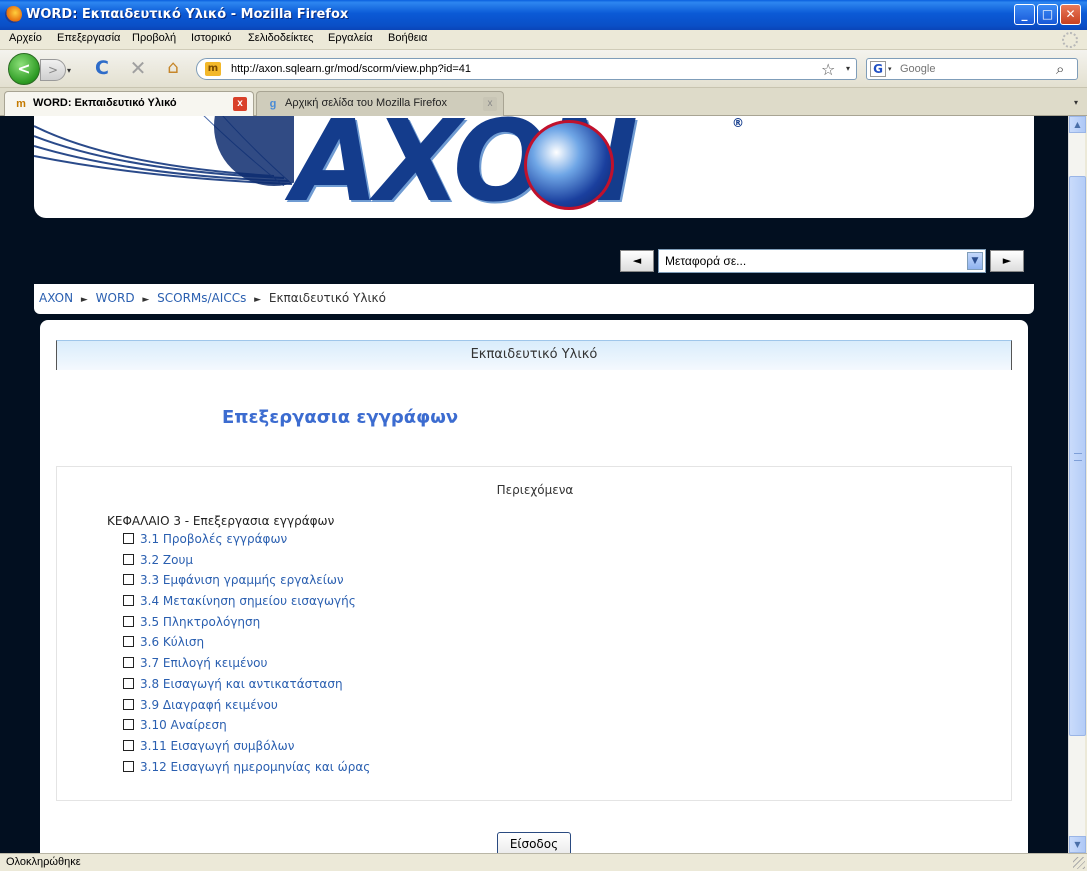 Image resolution: width=1087 pixels, height=871 pixels. I want to click on toc-link: 3.12 Εισαγωγή ημερομηνίας και ώρας, so click(255, 767).